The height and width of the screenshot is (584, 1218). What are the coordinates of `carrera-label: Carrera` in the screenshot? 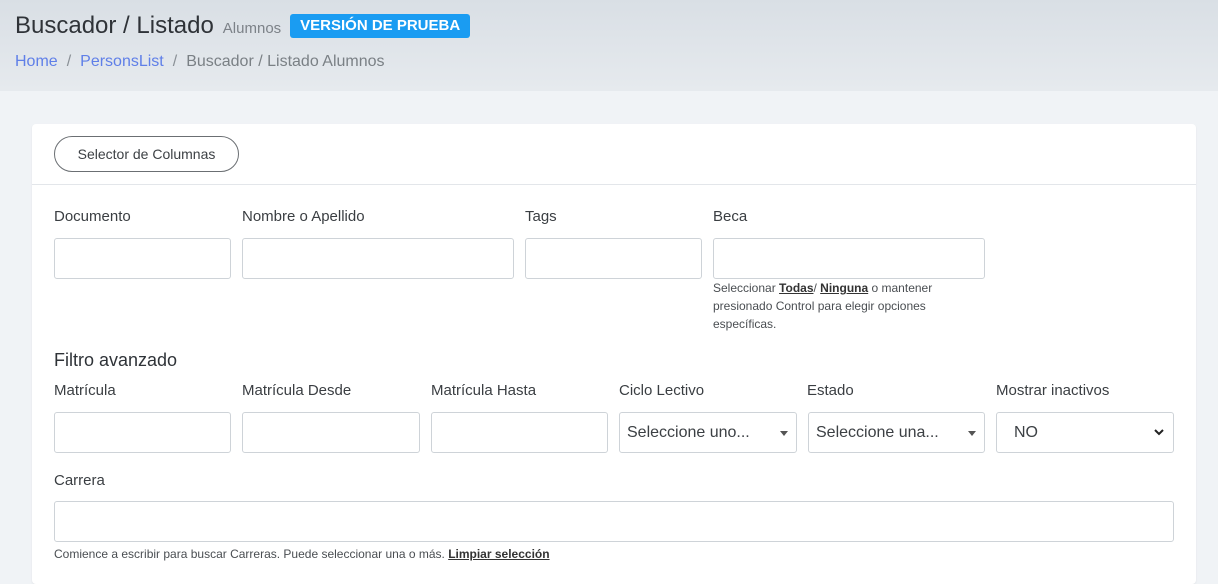 It's located at (79, 480).